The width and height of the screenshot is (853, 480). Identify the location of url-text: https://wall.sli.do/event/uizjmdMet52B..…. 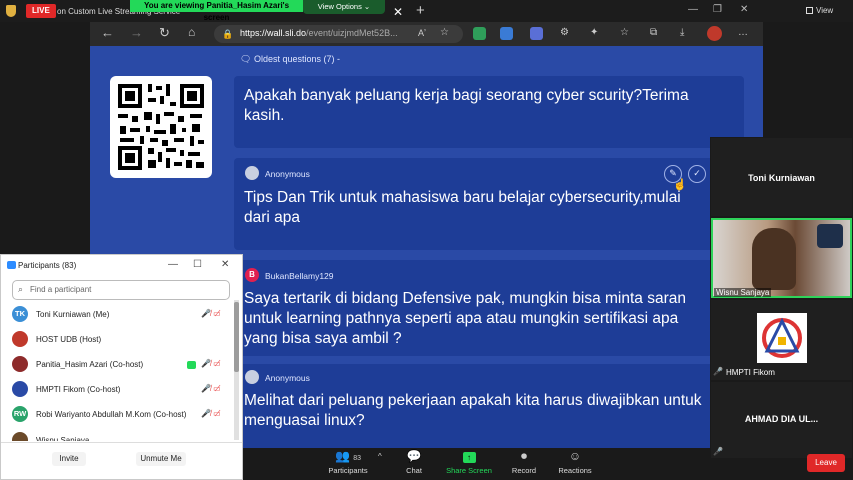
(319, 33).